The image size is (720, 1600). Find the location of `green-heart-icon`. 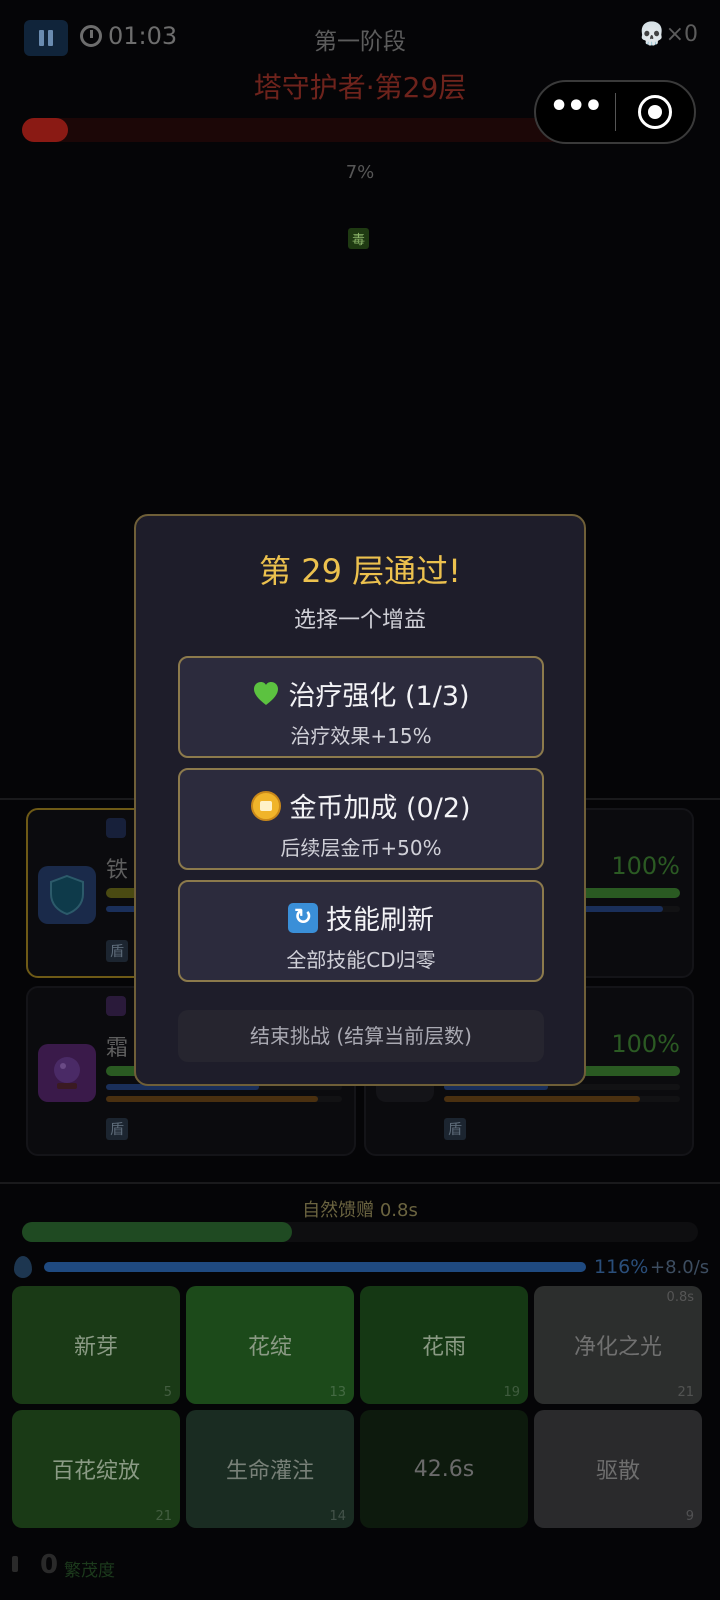

green-heart-icon is located at coordinates (266, 693).